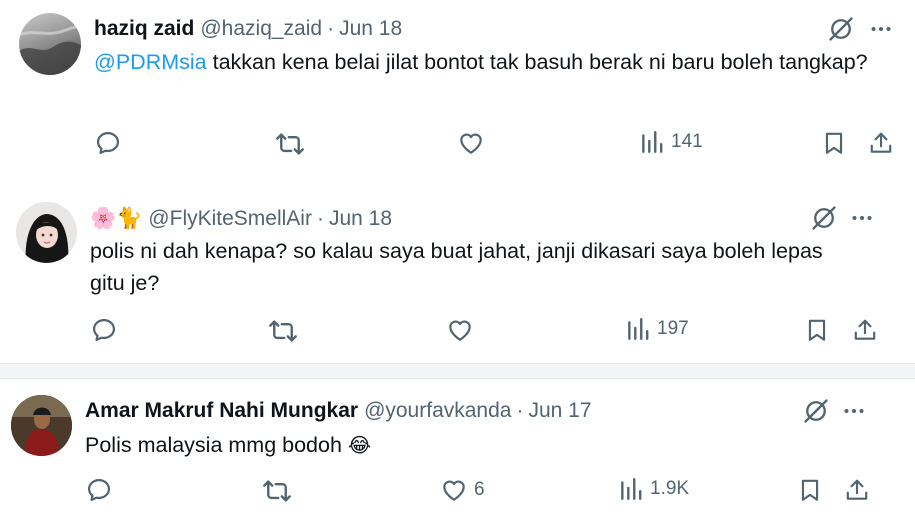  I want to click on tweet-date: Jun 17, so click(559, 411).